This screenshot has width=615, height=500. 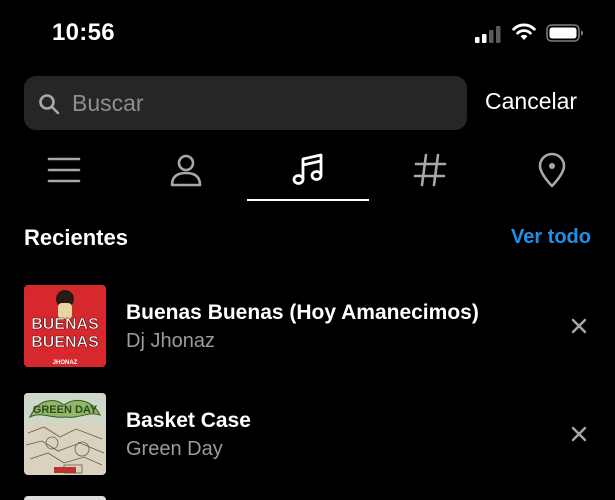 What do you see at coordinates (302, 312) in the screenshot?
I see `track-title: Buenas Buenas (Hoy Amanecimos)` at bounding box center [302, 312].